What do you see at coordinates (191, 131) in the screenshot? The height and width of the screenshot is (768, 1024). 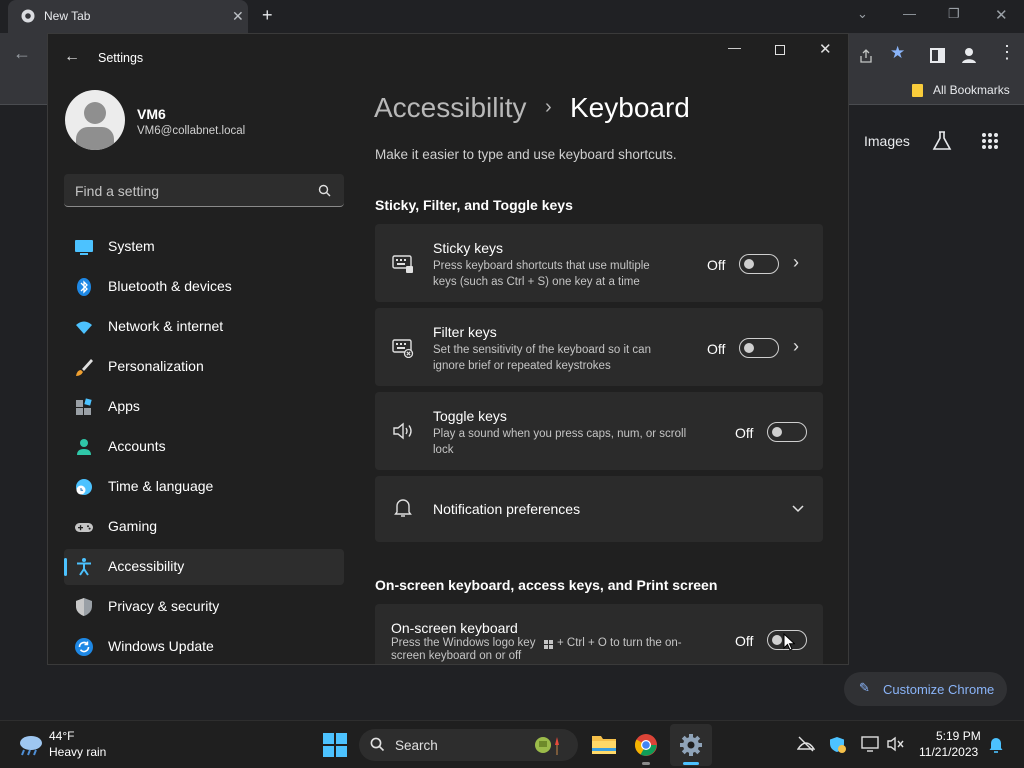 I see `user-email: VM6@collabnet.local` at bounding box center [191, 131].